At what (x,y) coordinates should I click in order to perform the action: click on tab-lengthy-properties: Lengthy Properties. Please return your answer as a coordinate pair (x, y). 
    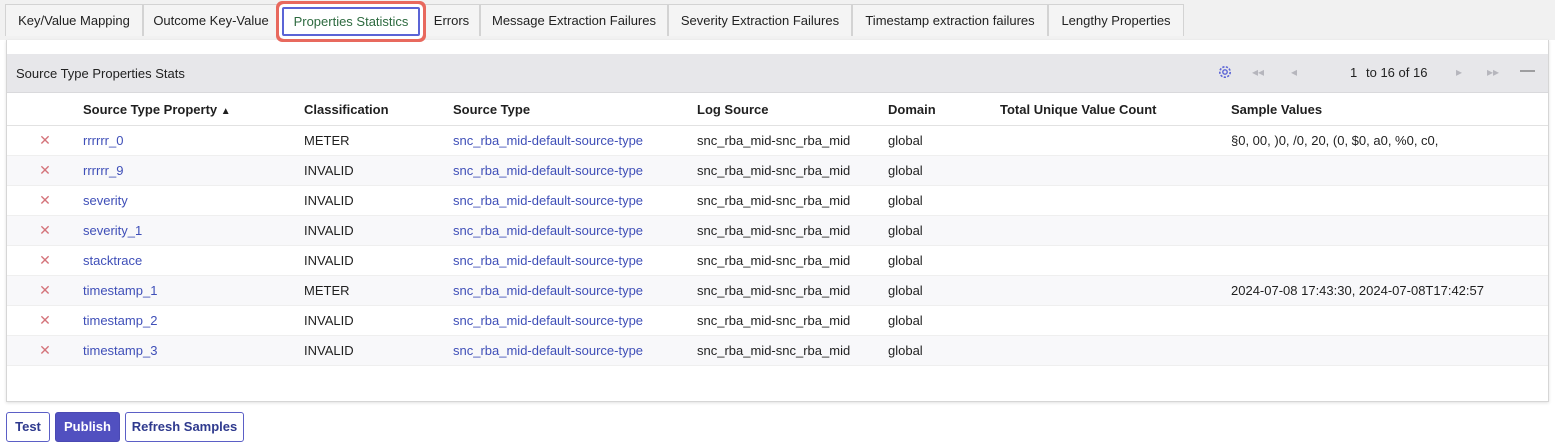
    Looking at the image, I should click on (1116, 20).